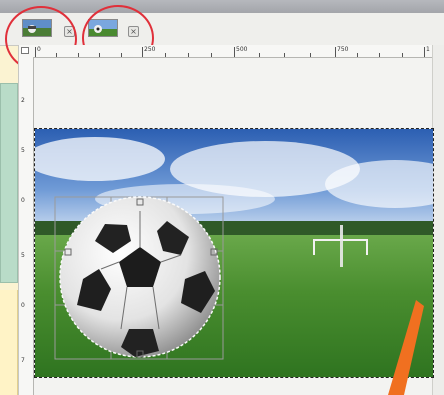 The width and height of the screenshot is (444, 395). Describe the element at coordinates (25, 50) in the screenshot. I see `navigate-icon` at that location.